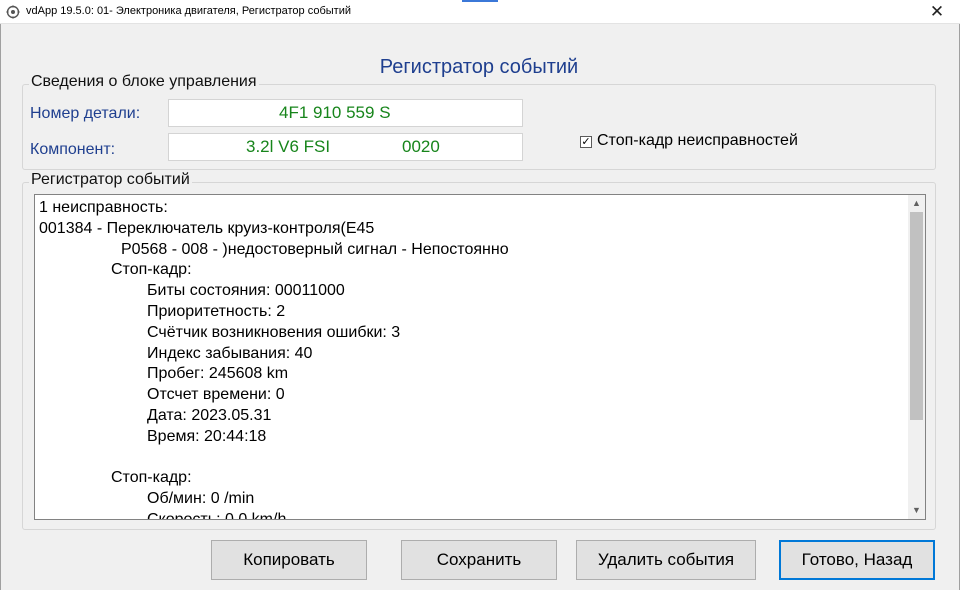  What do you see at coordinates (335, 112) in the screenshot?
I see `part-number-value: 4F1 910 559 S` at bounding box center [335, 112].